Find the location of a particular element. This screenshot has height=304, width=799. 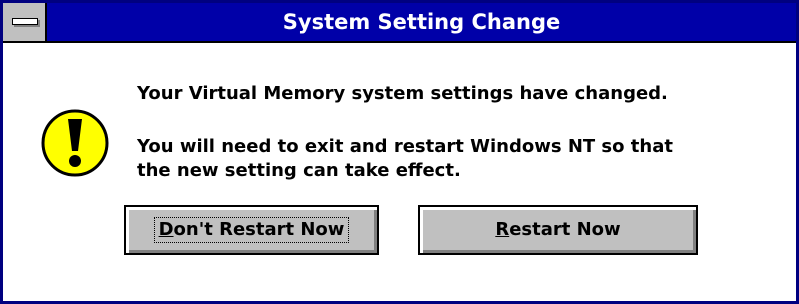

restart-now-button: Restart Now is located at coordinates (558, 230).